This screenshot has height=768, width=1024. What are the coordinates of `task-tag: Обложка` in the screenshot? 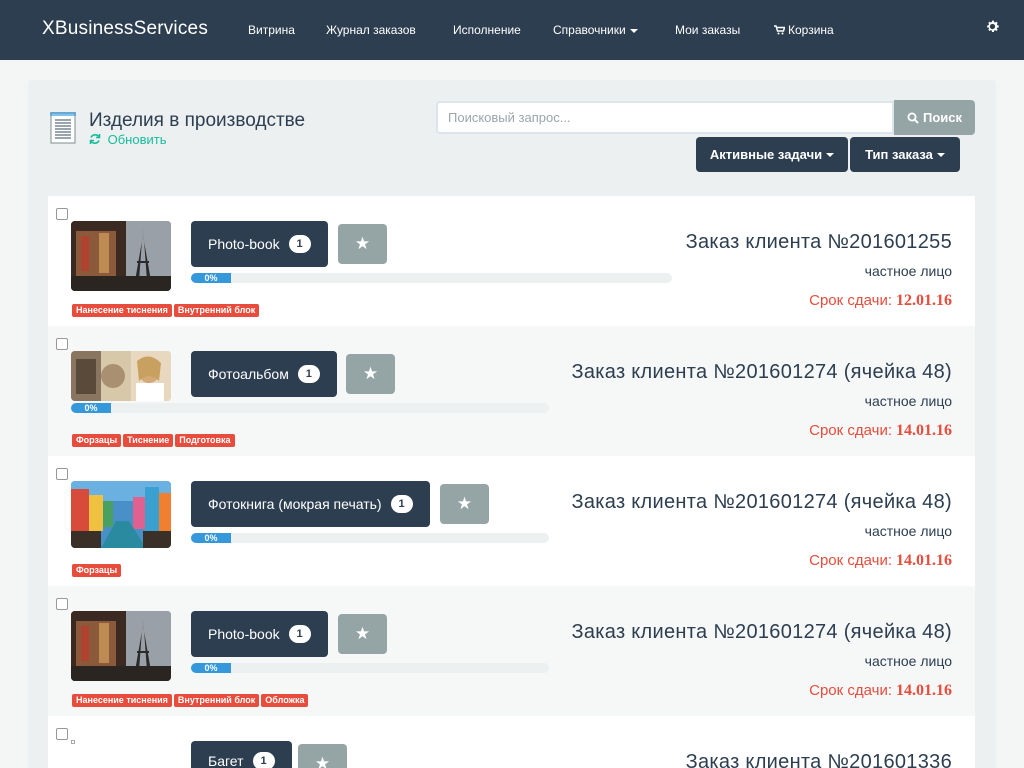 It's located at (285, 700).